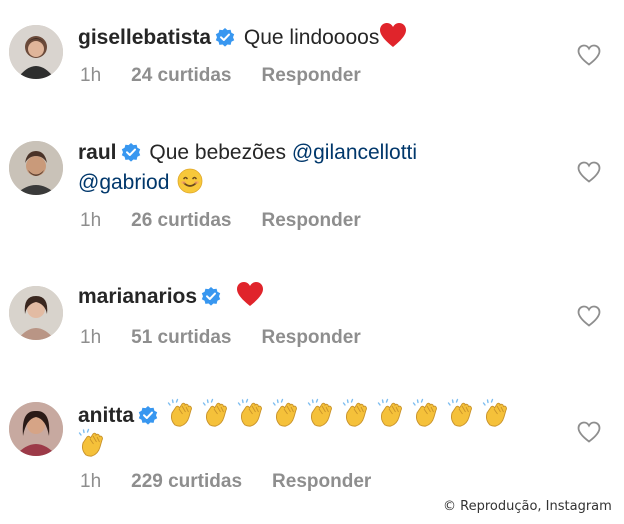 The image size is (624, 524). What do you see at coordinates (354, 152) in the screenshot?
I see `mention-link: @gilancellotti` at bounding box center [354, 152].